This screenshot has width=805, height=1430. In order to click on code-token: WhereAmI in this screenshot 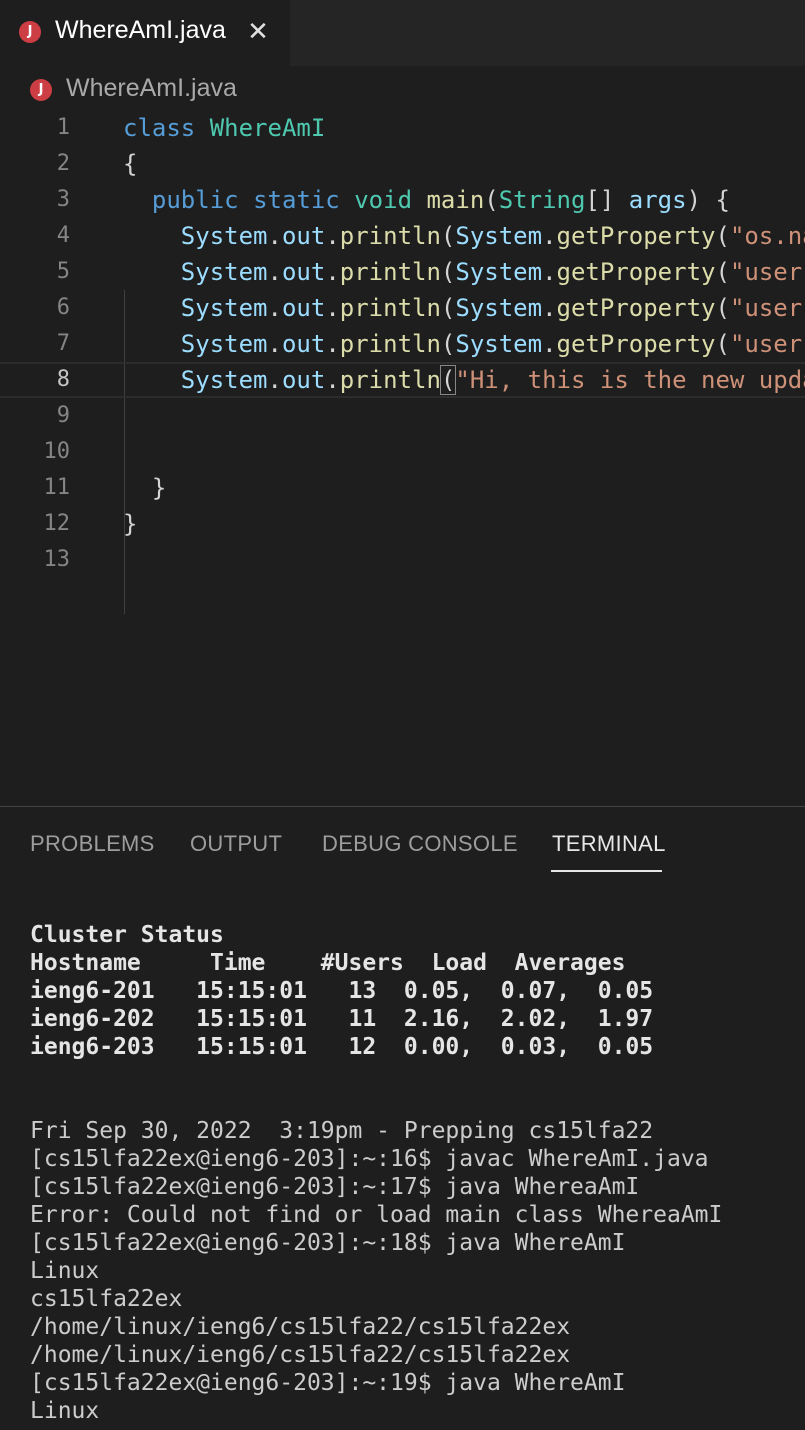, I will do `click(267, 128)`.